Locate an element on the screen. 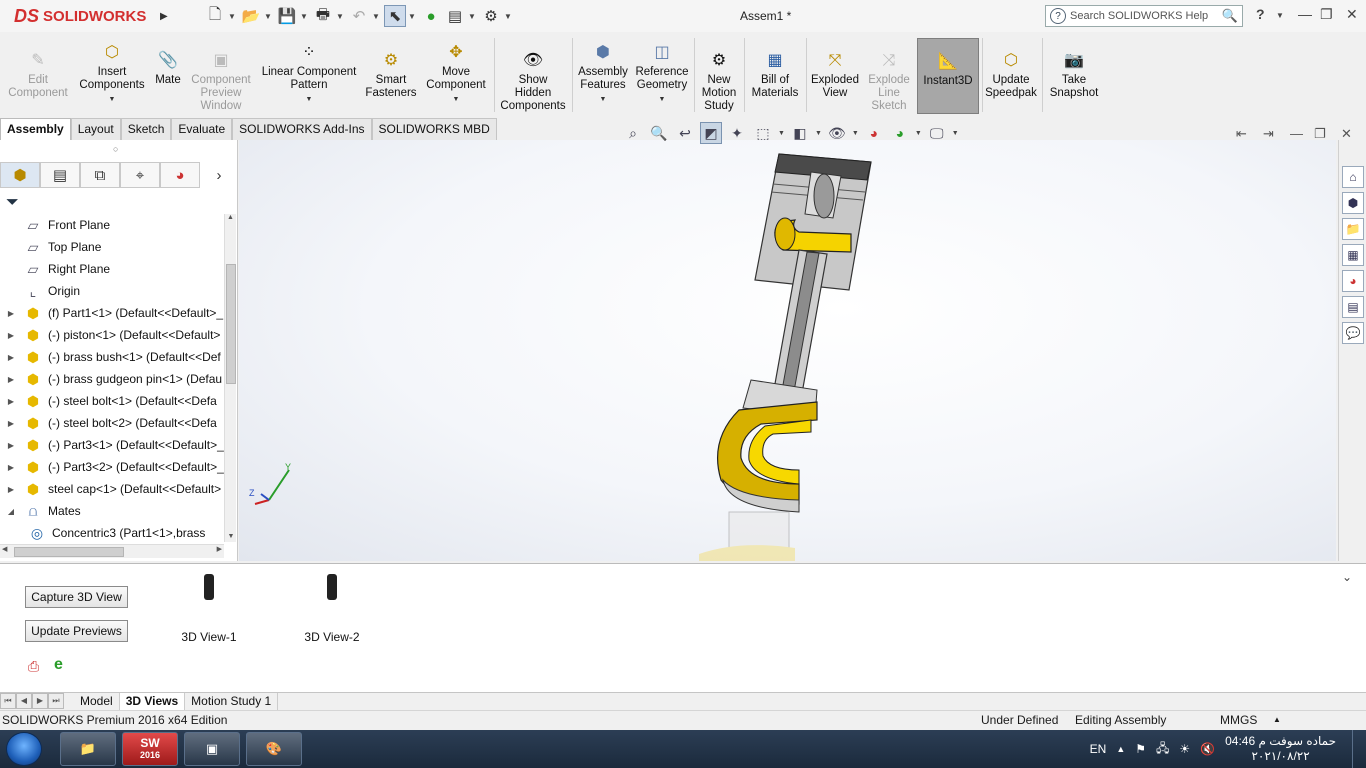  display-style-icon: ◧ is located at coordinates (800, 133).